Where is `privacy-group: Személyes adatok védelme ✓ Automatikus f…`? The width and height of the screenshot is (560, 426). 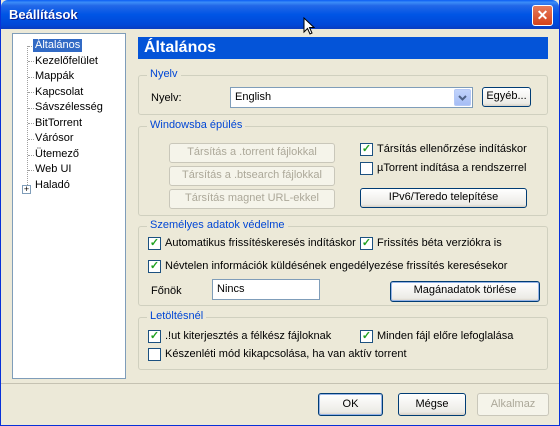 privacy-group: Személyes adatok védelme ✓ Automatikus f… is located at coordinates (343, 262).